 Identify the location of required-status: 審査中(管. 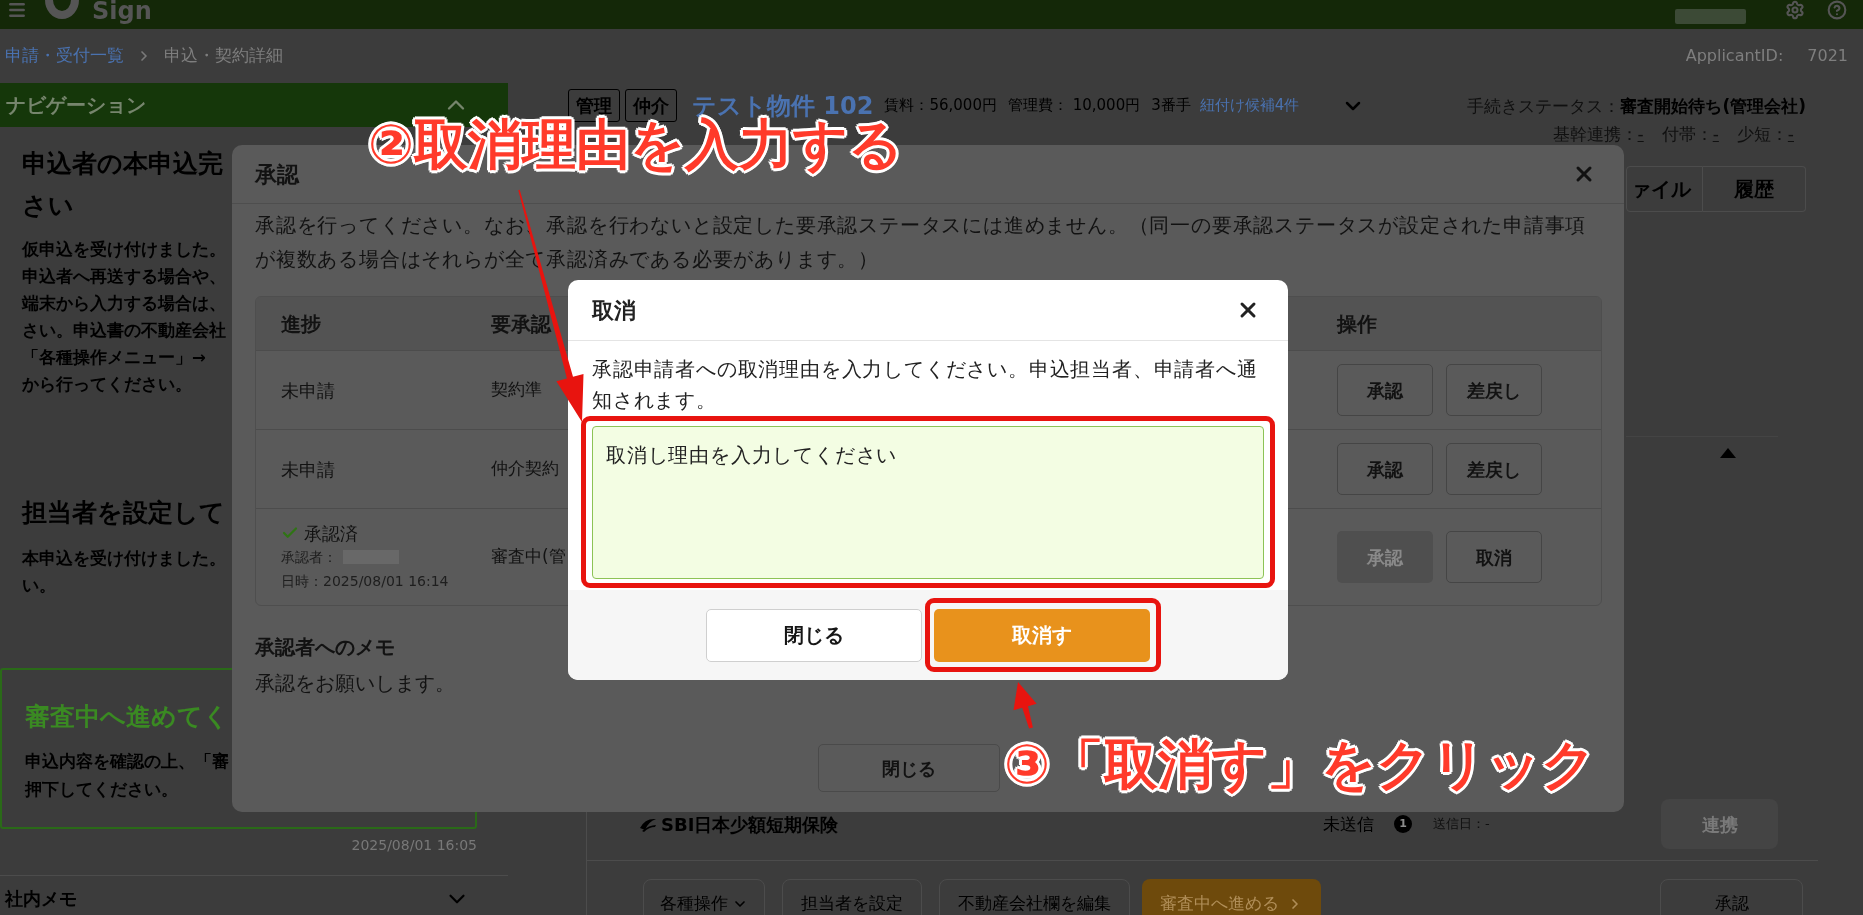
(528, 557).